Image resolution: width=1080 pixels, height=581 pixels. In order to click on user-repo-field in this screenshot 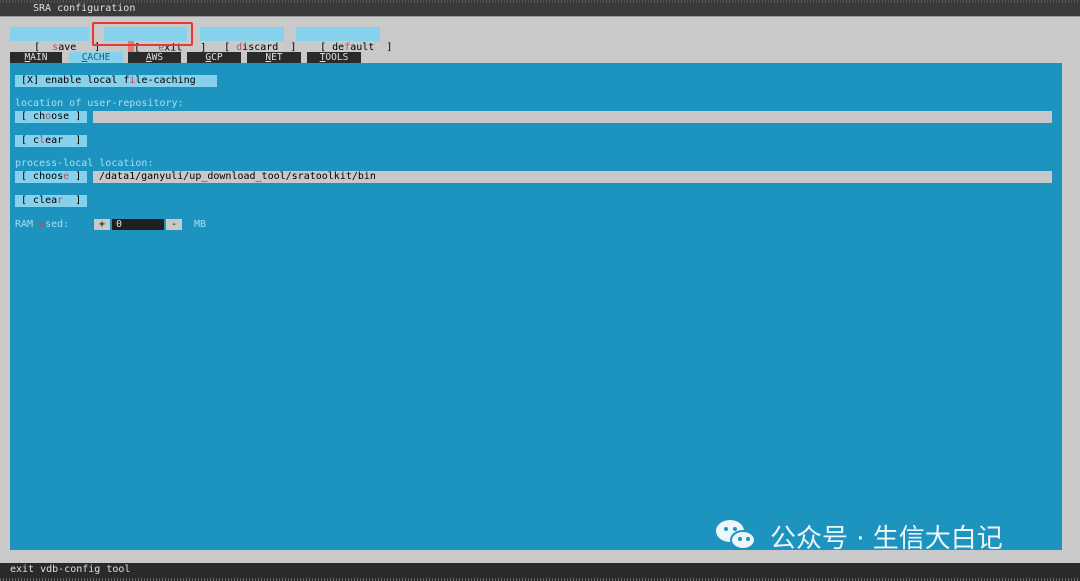, I will do `click(572, 117)`.